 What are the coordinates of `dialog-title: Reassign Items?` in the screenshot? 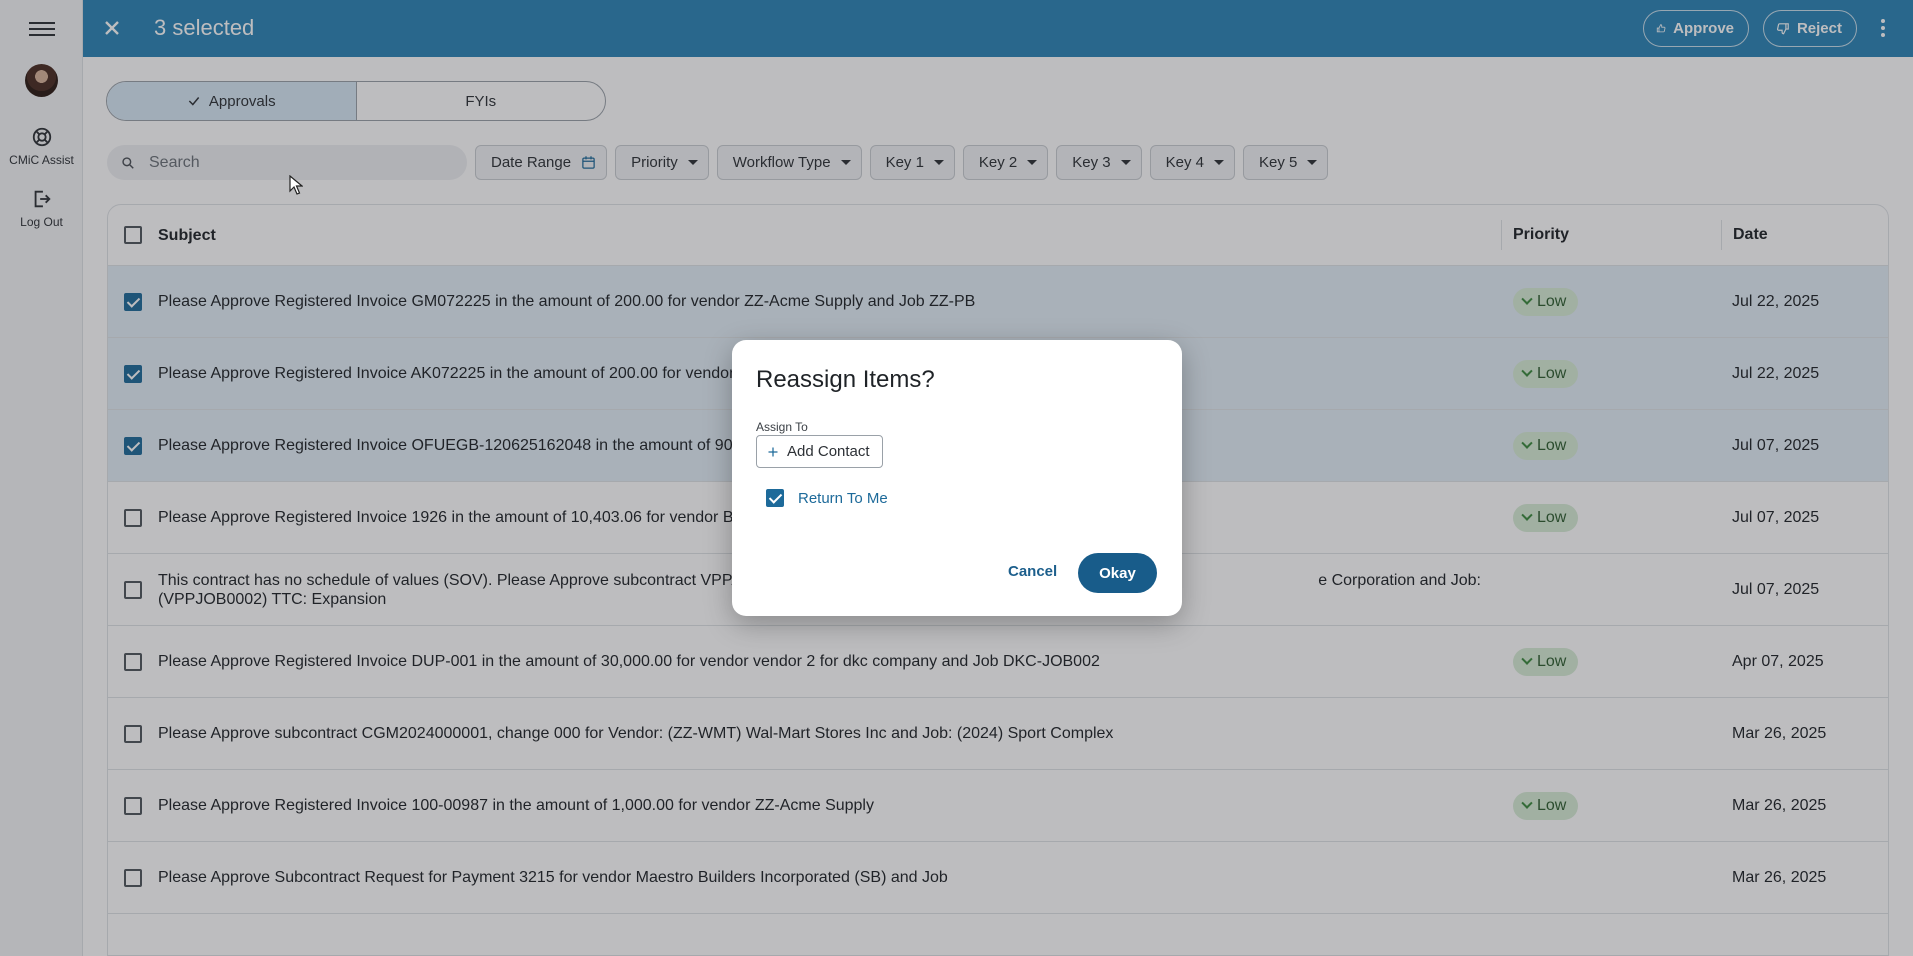 It's located at (845, 379).